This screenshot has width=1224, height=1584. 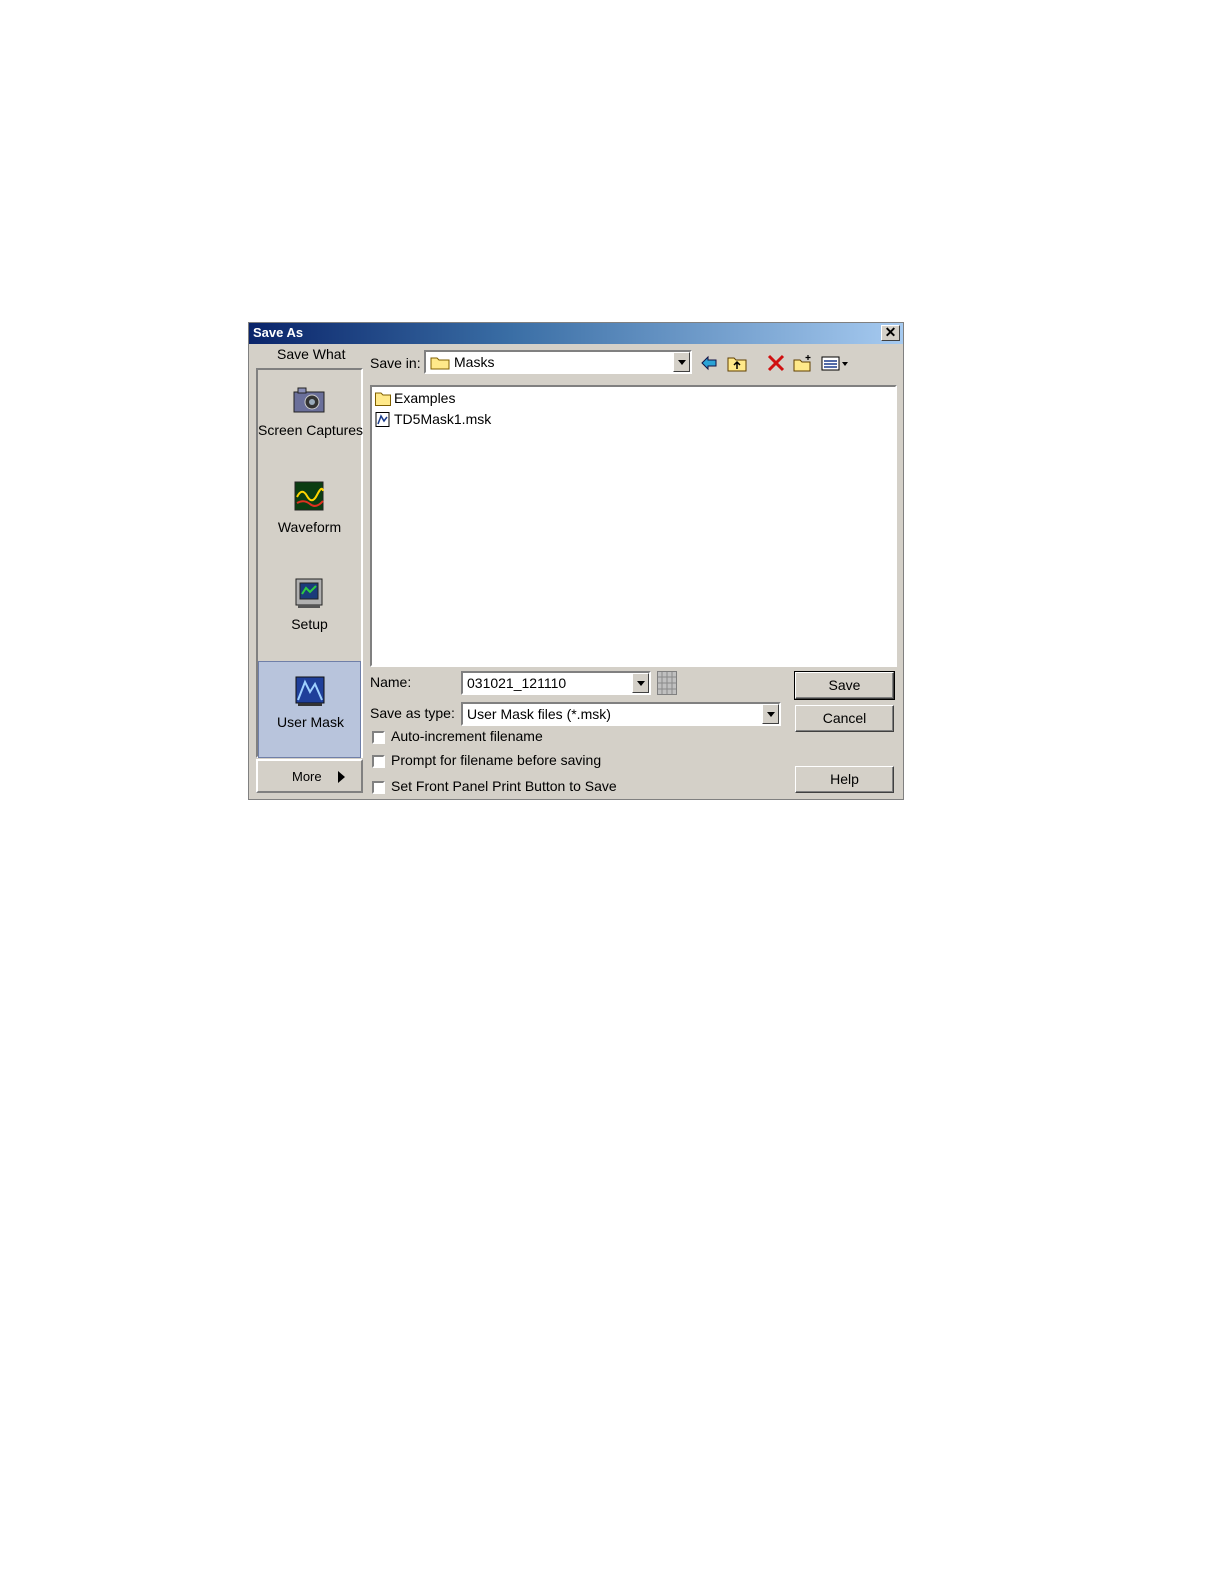 I want to click on auto-increment-label: Auto-increment filename, so click(x=467, y=736).